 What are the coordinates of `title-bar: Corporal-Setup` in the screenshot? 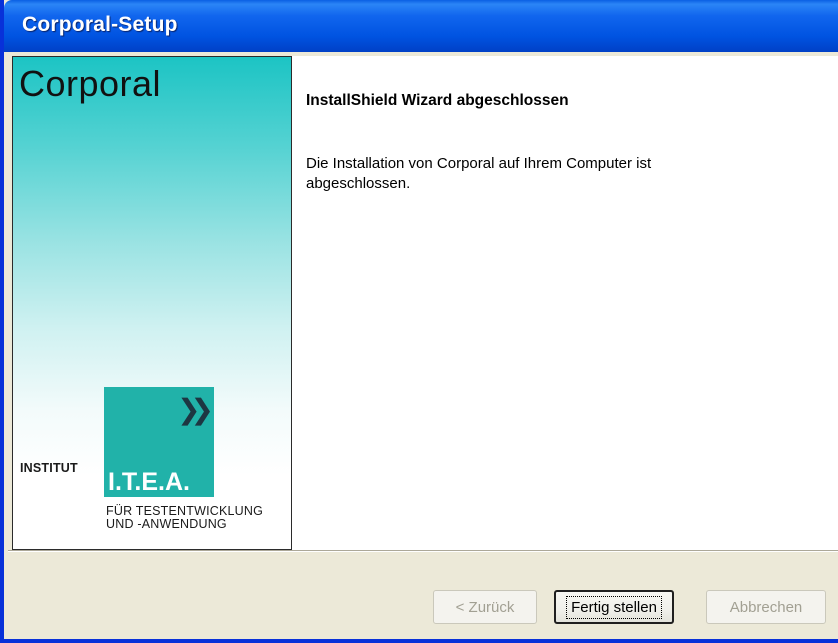 It's located at (421, 26).